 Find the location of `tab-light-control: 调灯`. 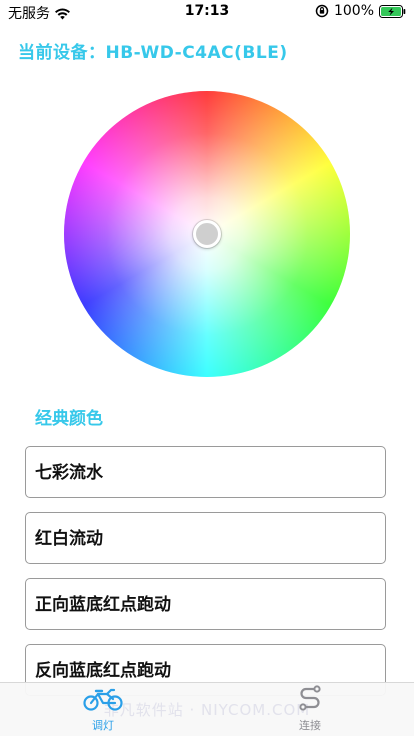

tab-light-control: 调灯 is located at coordinates (103, 711).